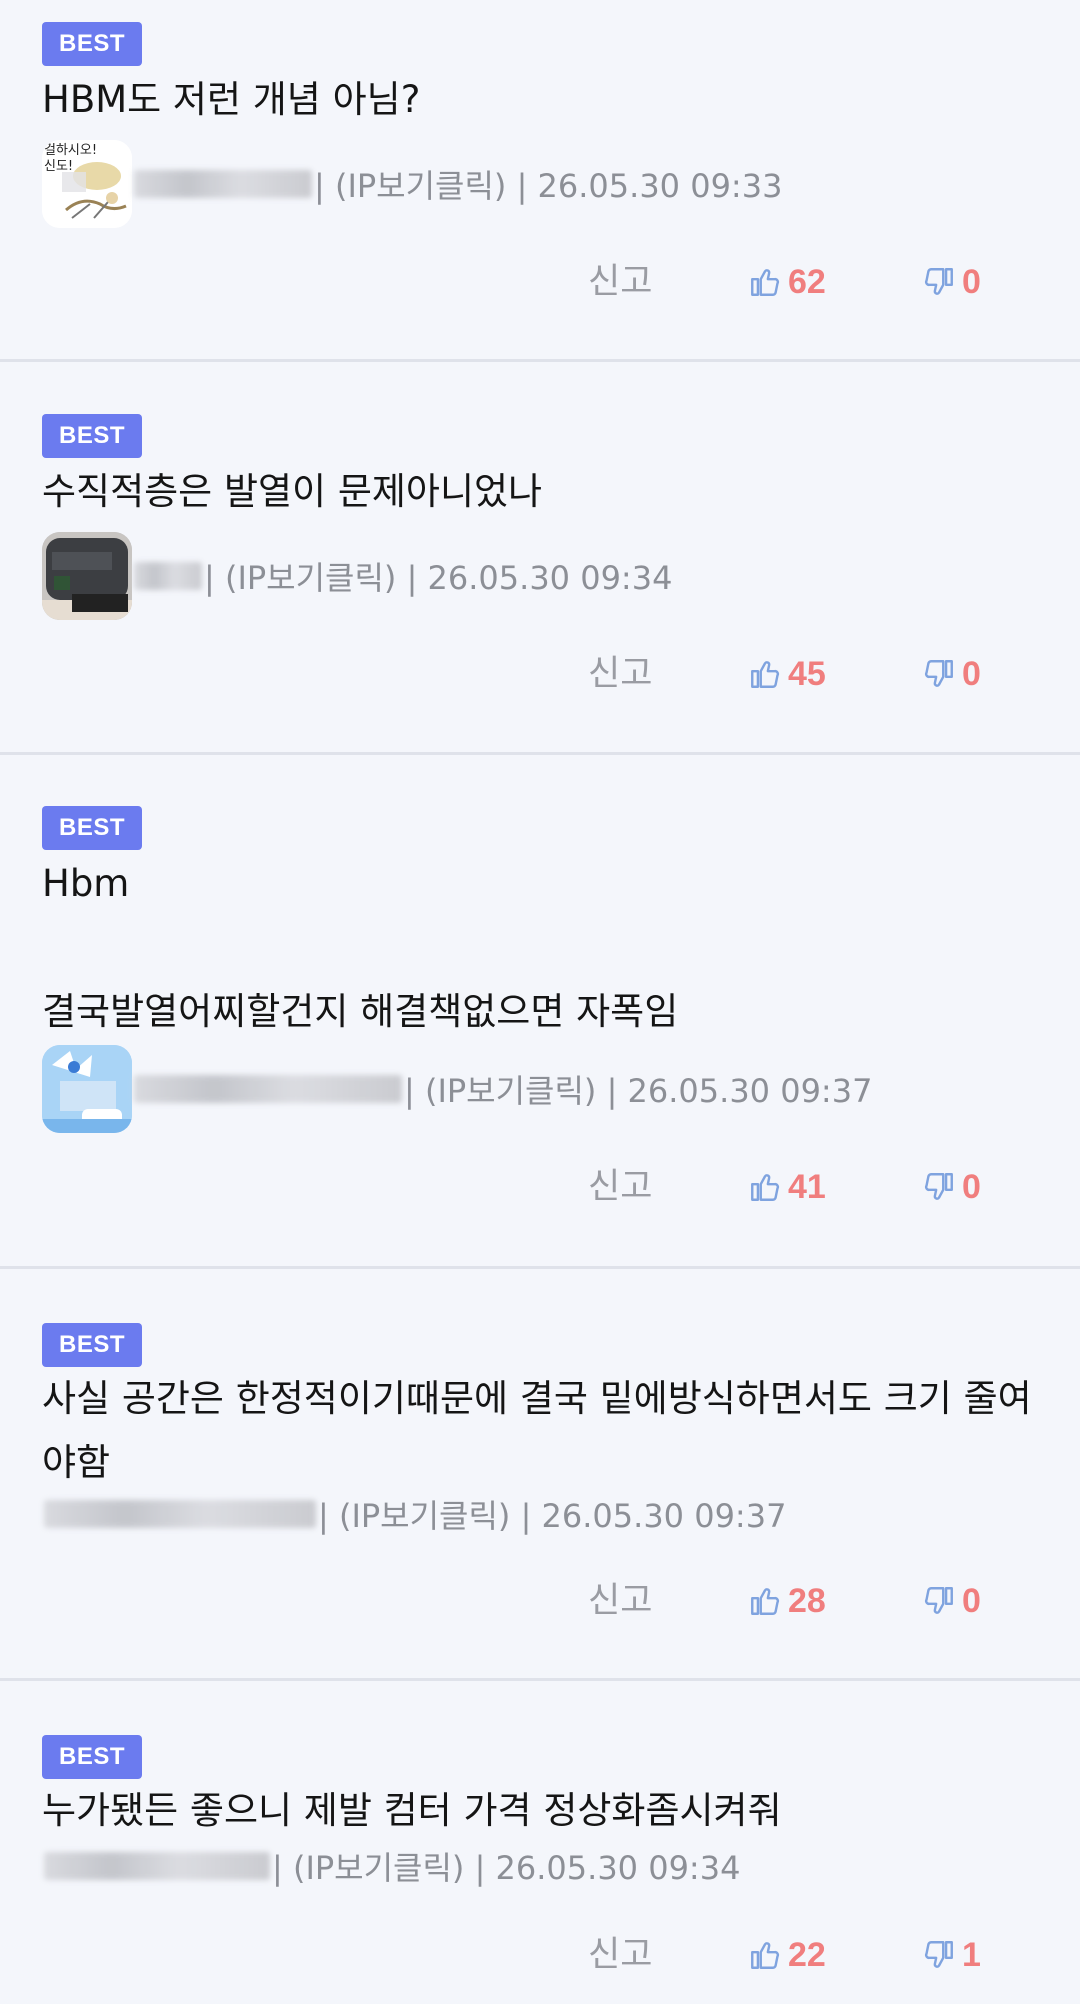  Describe the element at coordinates (787, 1601) in the screenshot. I see `like-button: 28` at that location.